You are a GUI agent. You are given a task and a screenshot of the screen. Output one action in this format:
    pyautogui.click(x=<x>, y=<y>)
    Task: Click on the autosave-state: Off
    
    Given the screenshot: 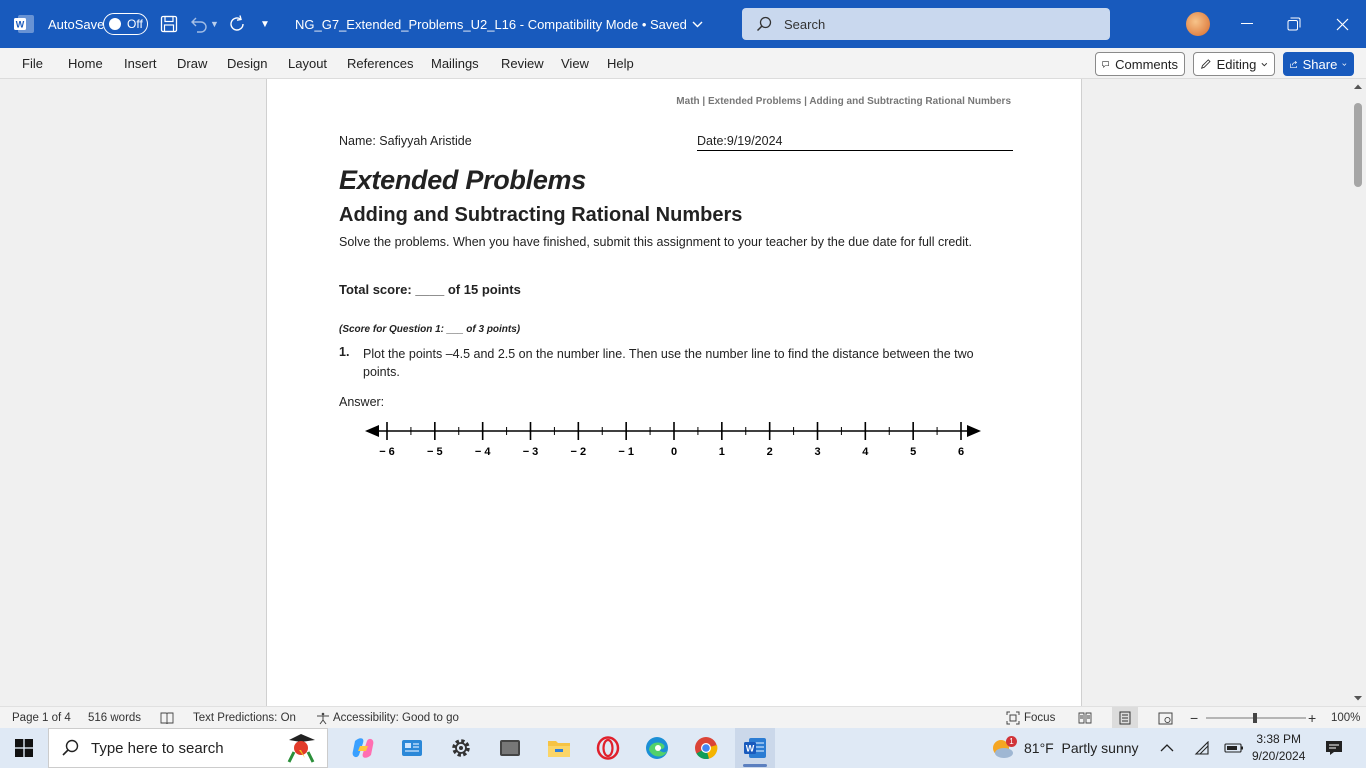 What is the action you would take?
    pyautogui.click(x=135, y=24)
    